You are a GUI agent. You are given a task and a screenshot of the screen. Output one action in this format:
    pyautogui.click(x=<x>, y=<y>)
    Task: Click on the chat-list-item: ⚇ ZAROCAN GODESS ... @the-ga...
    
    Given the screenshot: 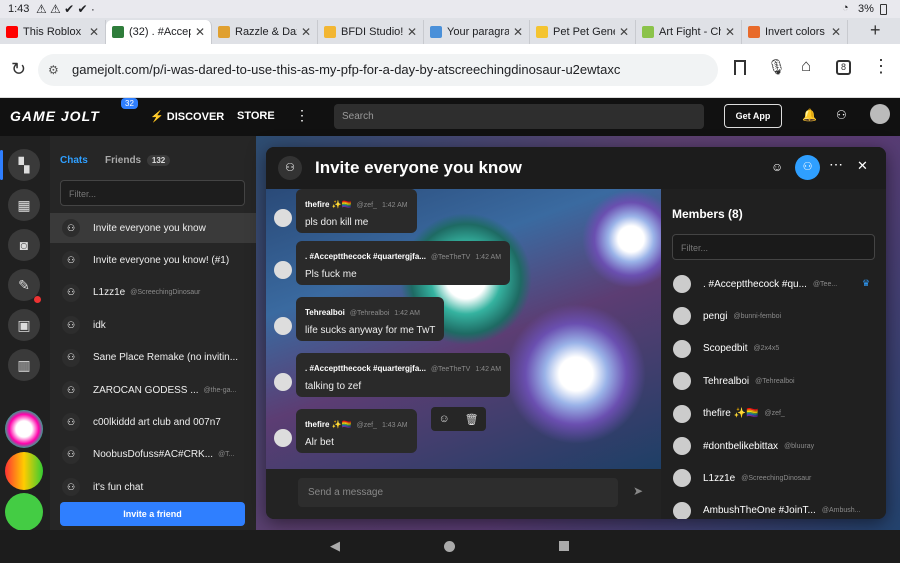 What is the action you would take?
    pyautogui.click(x=153, y=390)
    